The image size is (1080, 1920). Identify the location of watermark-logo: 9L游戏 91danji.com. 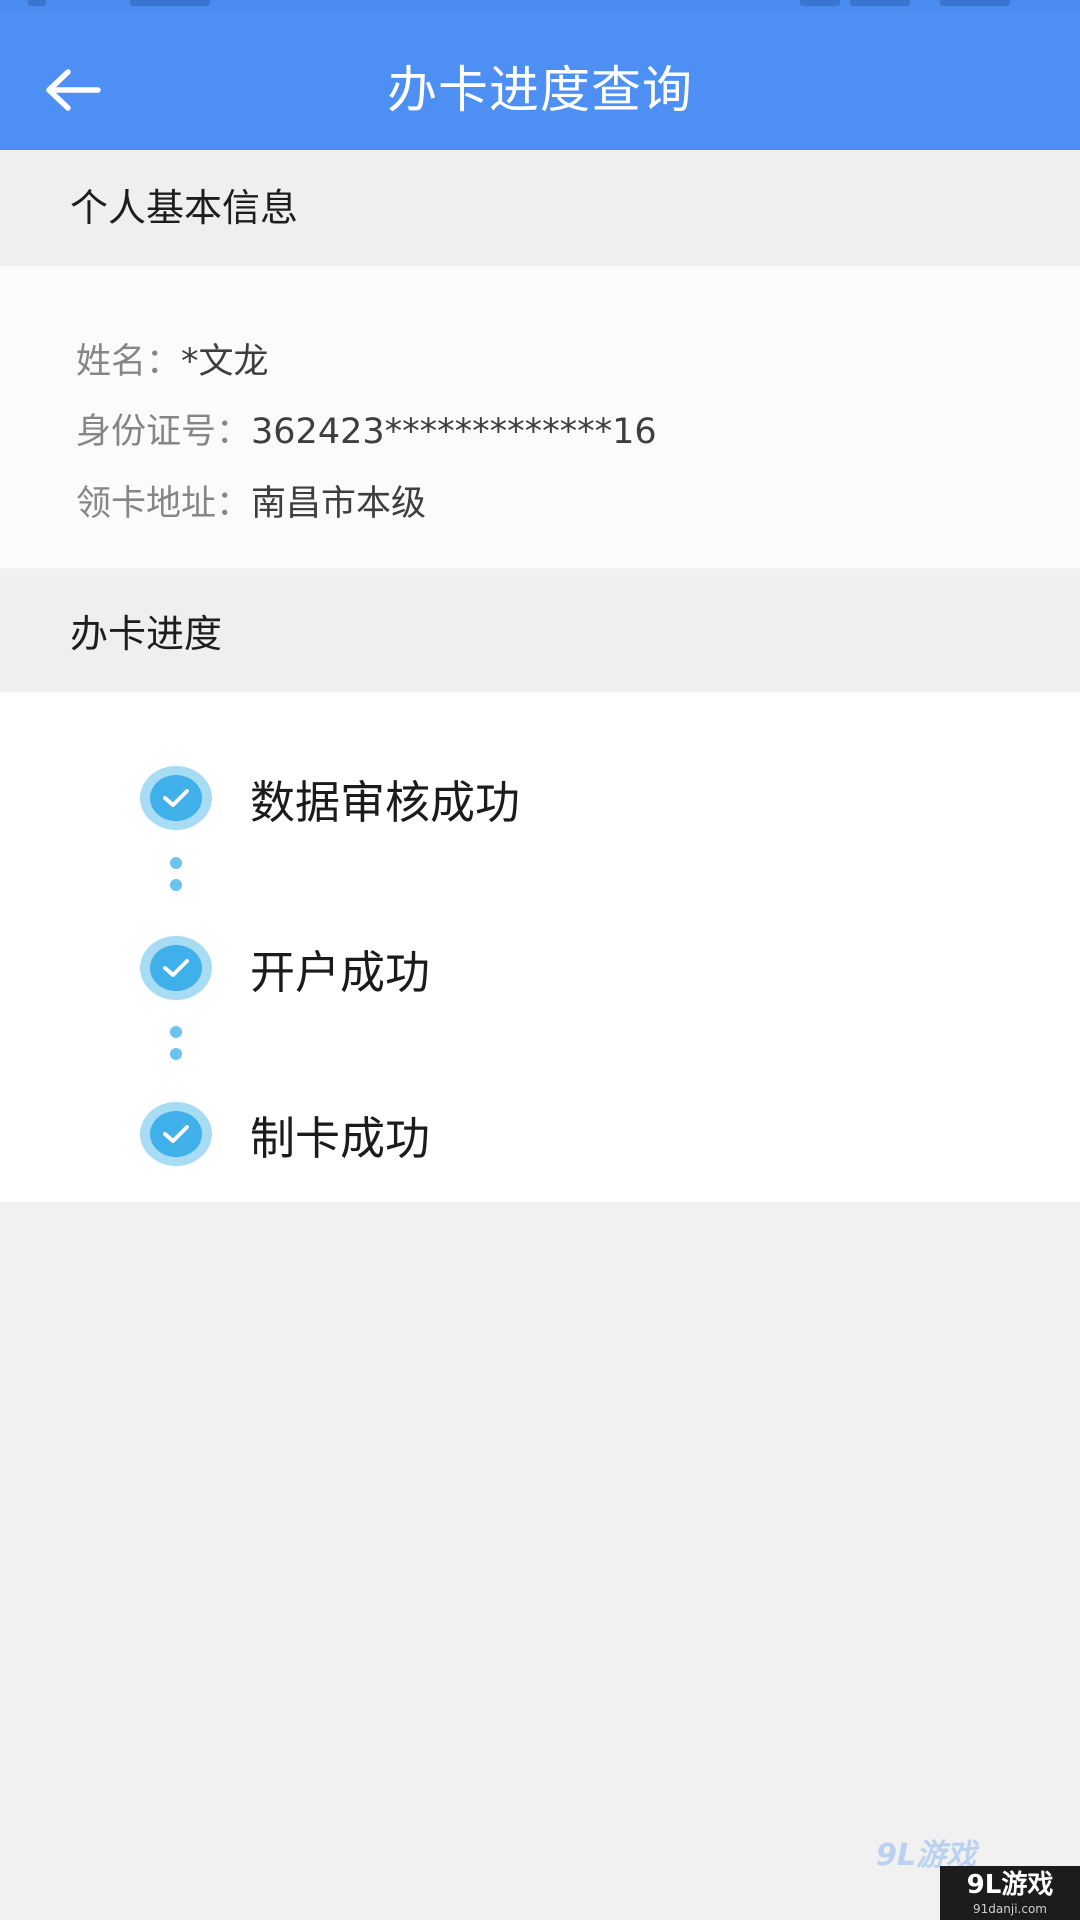
(1010, 1893).